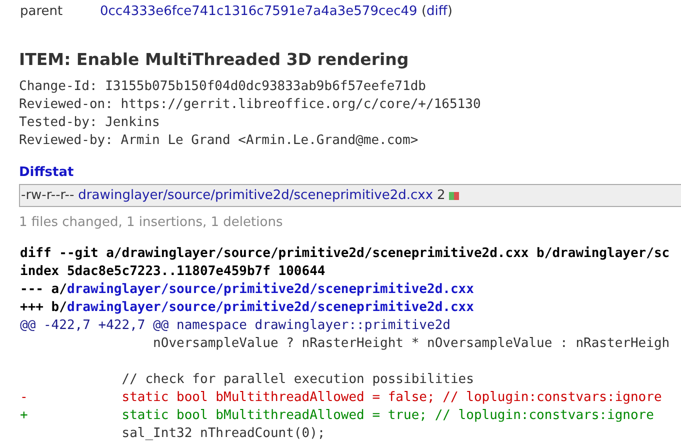 This screenshot has height=441, width=681. I want to click on context-line: // check for parallel execution possibilities, so click(297, 380).